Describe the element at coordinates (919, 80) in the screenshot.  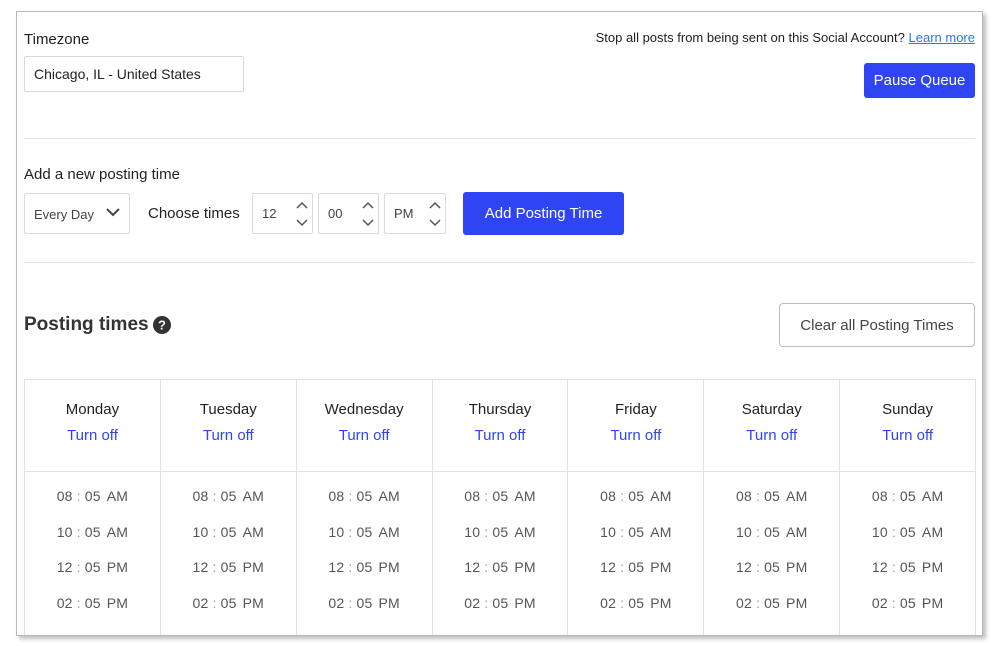
I see `pause-queue-button: Pause Queue` at that location.